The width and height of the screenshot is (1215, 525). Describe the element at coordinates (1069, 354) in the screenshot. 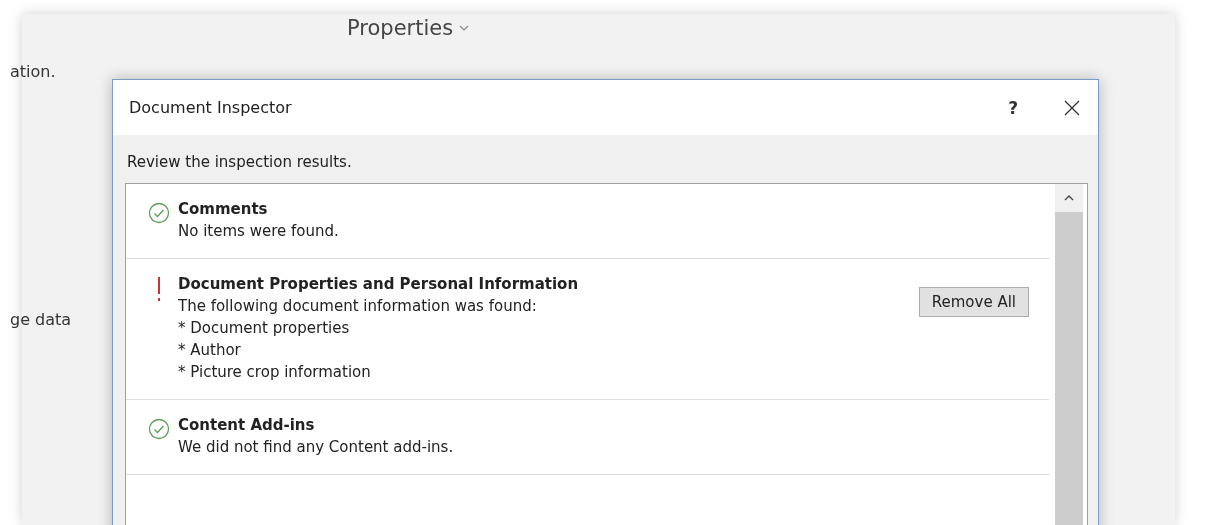

I see `scrollbar` at that location.